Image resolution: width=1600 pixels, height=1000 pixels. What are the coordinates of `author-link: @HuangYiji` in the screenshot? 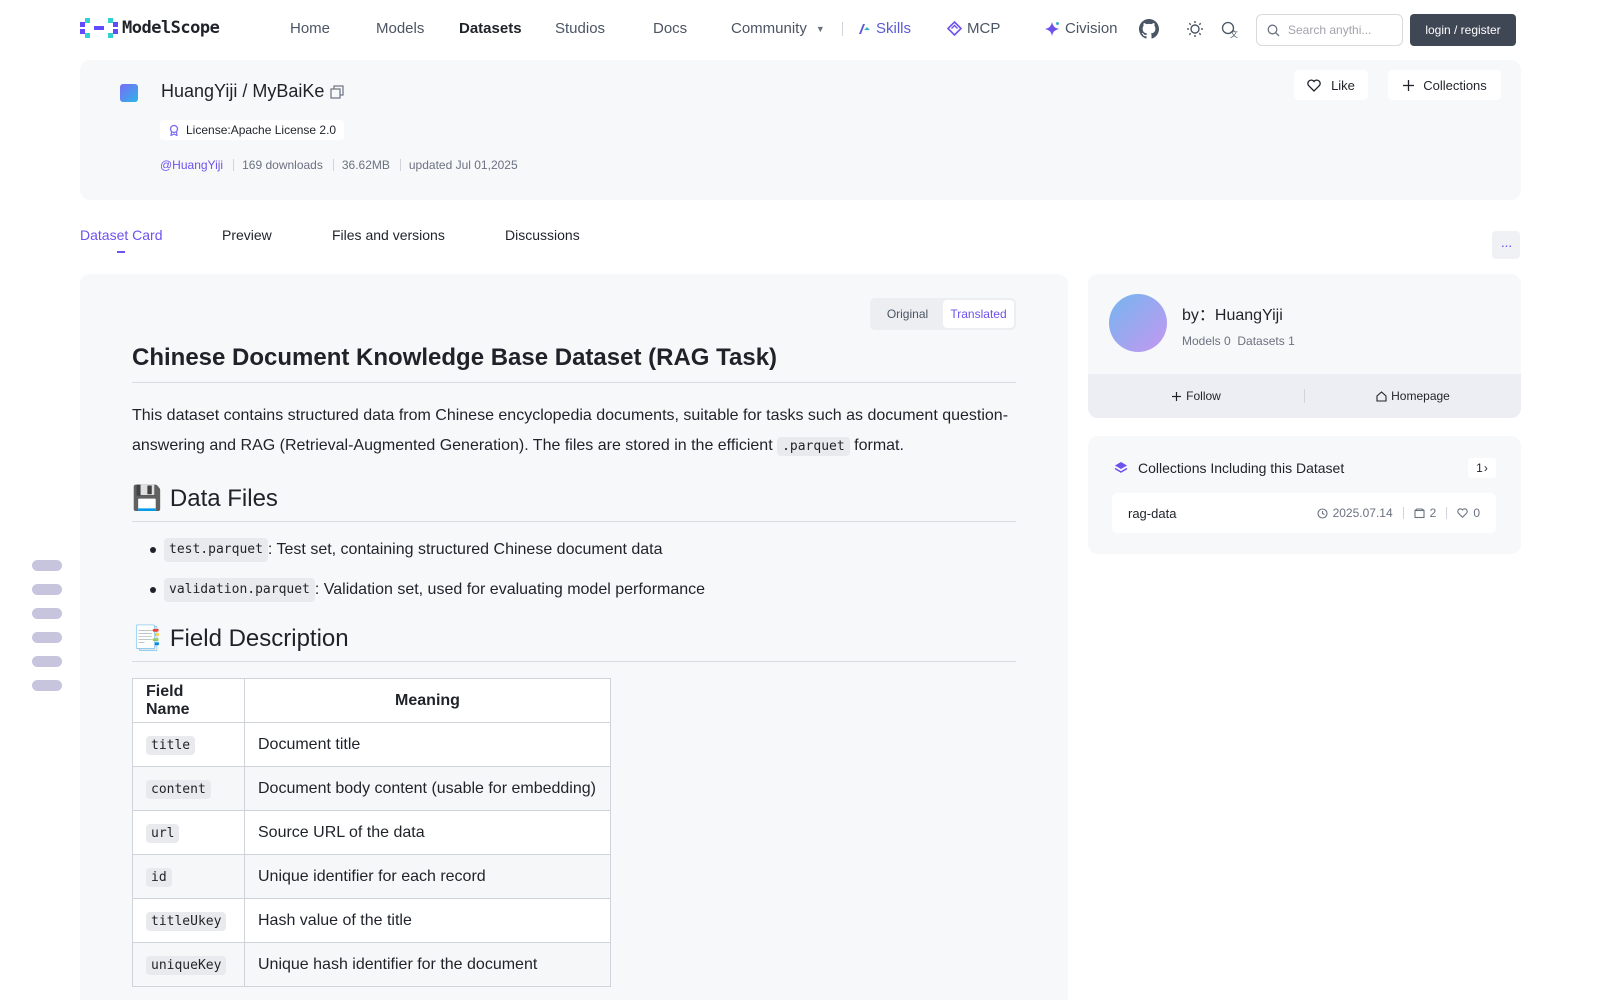 It's located at (191, 165).